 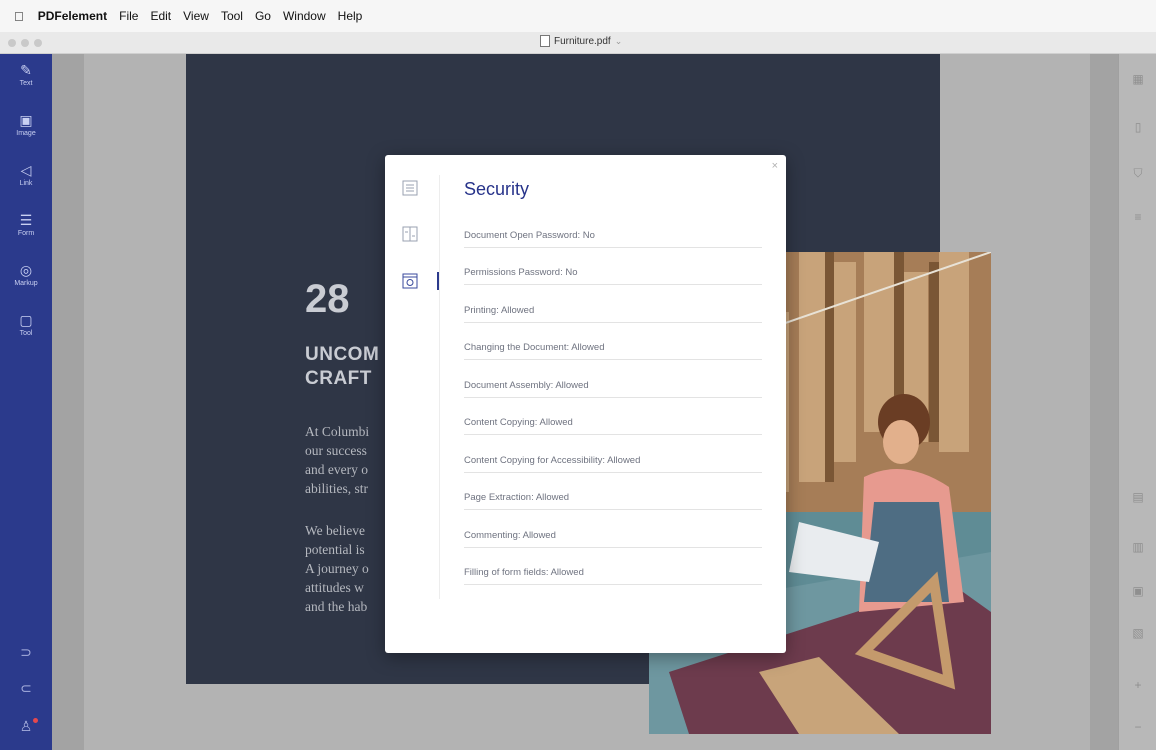 I want to click on tool-label: Image, so click(x=26, y=133).